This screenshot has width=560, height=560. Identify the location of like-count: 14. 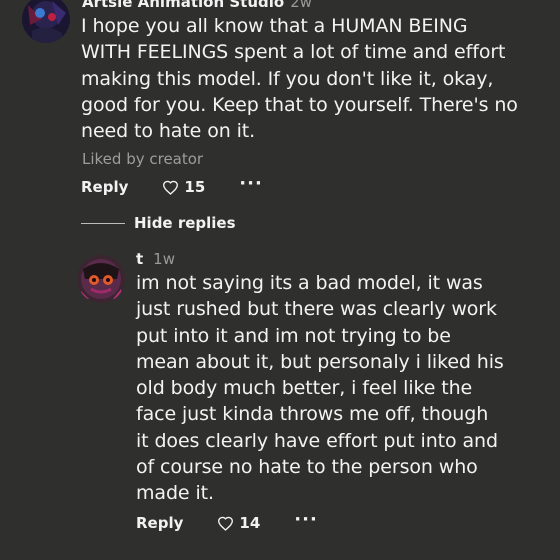
(250, 523).